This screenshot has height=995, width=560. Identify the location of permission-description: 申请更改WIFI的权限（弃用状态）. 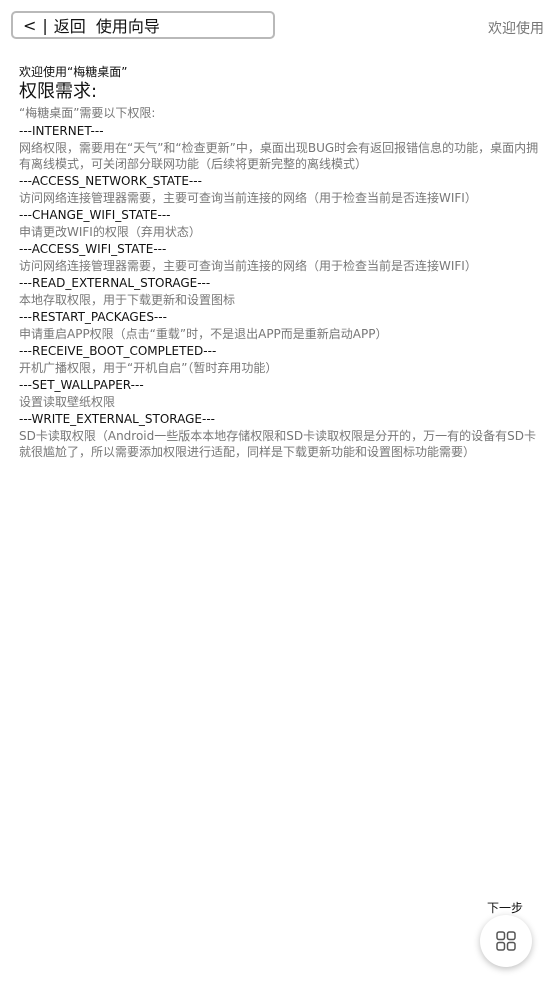
(110, 232).